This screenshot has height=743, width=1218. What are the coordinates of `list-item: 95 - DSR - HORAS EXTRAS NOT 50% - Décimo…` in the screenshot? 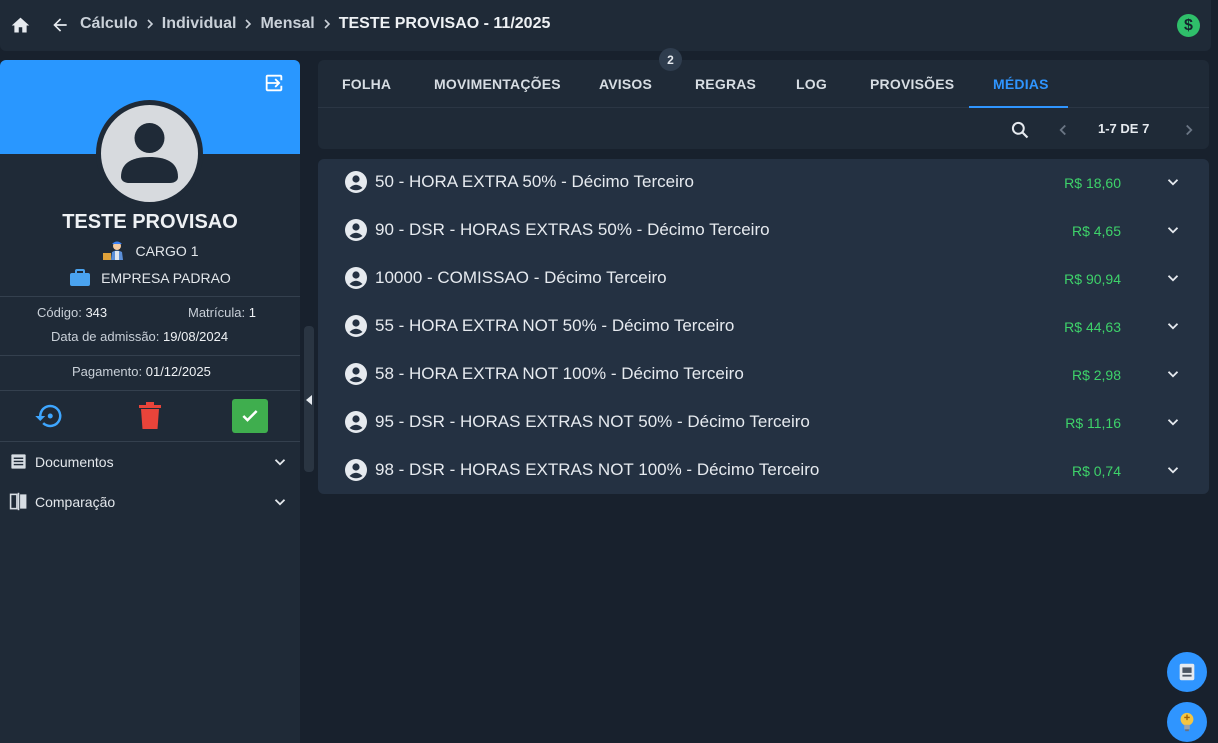 It's located at (763, 423).